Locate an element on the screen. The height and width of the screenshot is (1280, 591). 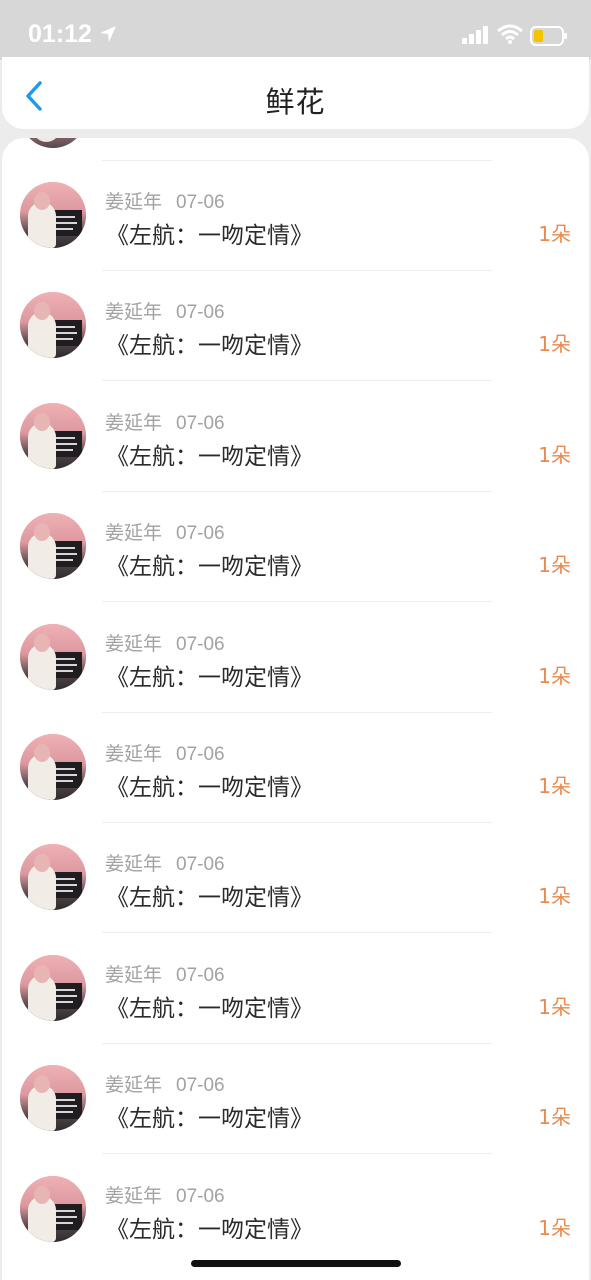
navigation-bar: 鲜花 is located at coordinates (295, 93).